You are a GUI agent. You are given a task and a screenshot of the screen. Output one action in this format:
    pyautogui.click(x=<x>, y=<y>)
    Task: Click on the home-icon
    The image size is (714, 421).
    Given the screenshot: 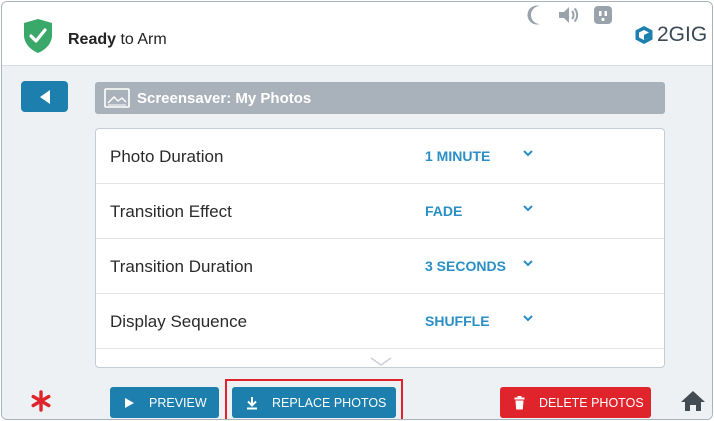 What is the action you would take?
    pyautogui.click(x=693, y=401)
    